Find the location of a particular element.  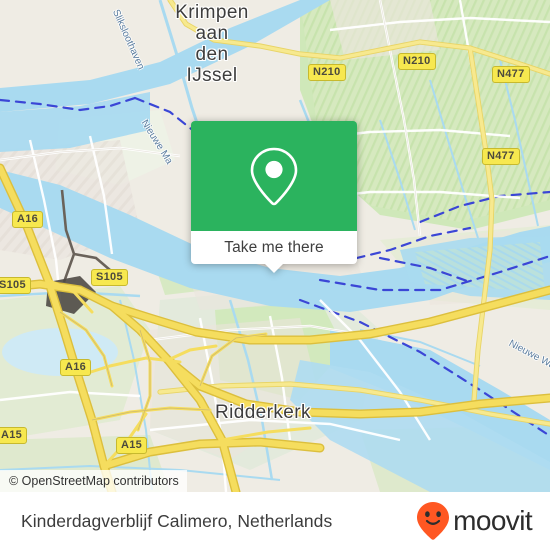

road-shield-s105-east: S105 is located at coordinates (109, 277).